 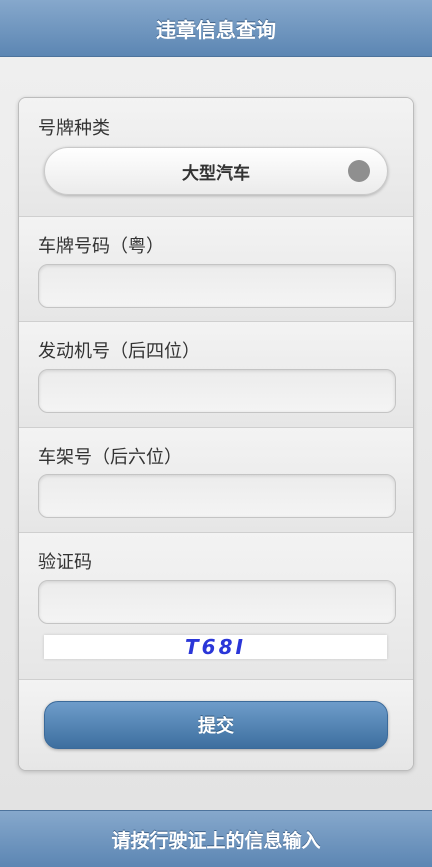 I want to click on plate-number-section: 车牌号码（粤）, so click(x=216, y=269).